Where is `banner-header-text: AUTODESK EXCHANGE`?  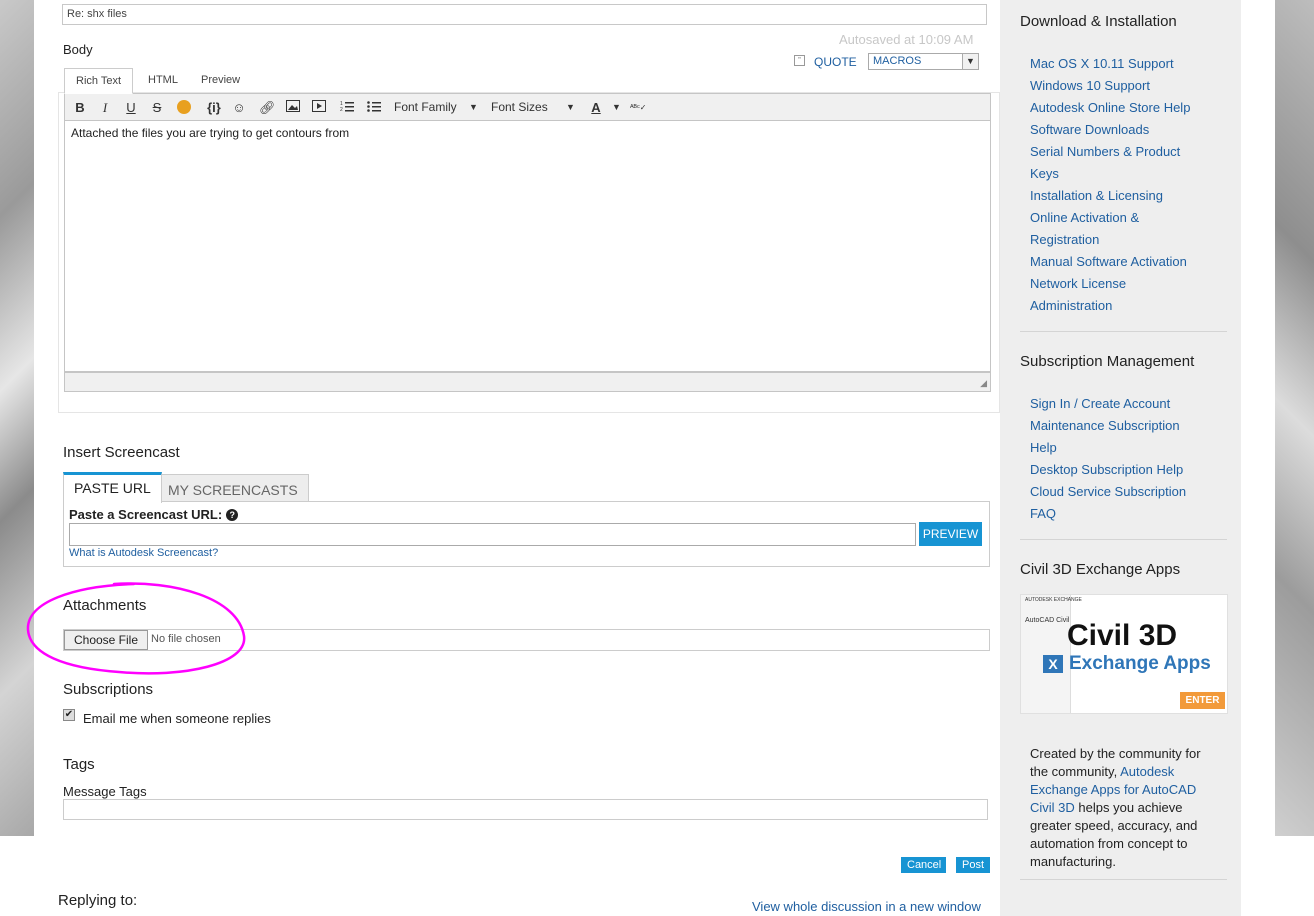 banner-header-text: AUTODESK EXCHANGE is located at coordinates (1053, 600).